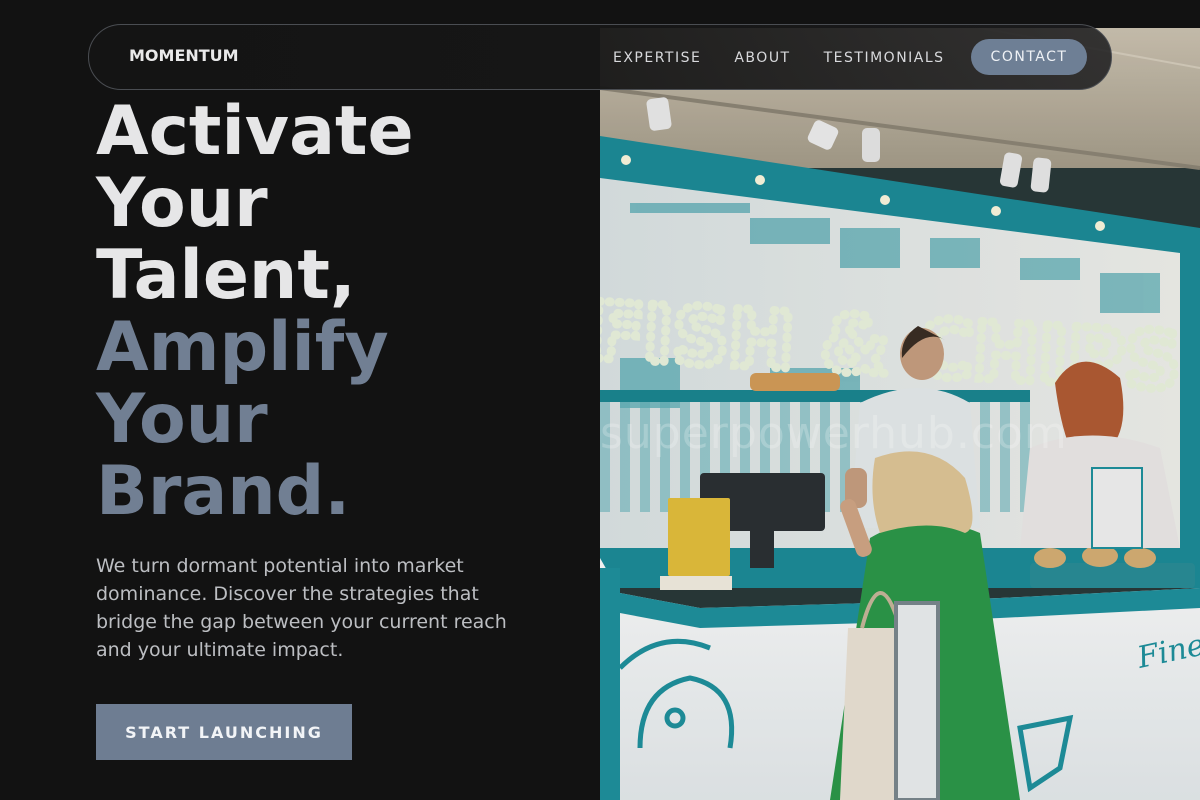 The height and width of the screenshot is (800, 1200). What do you see at coordinates (657, 58) in the screenshot?
I see `nav-link-expertise: EXPERTISE` at bounding box center [657, 58].